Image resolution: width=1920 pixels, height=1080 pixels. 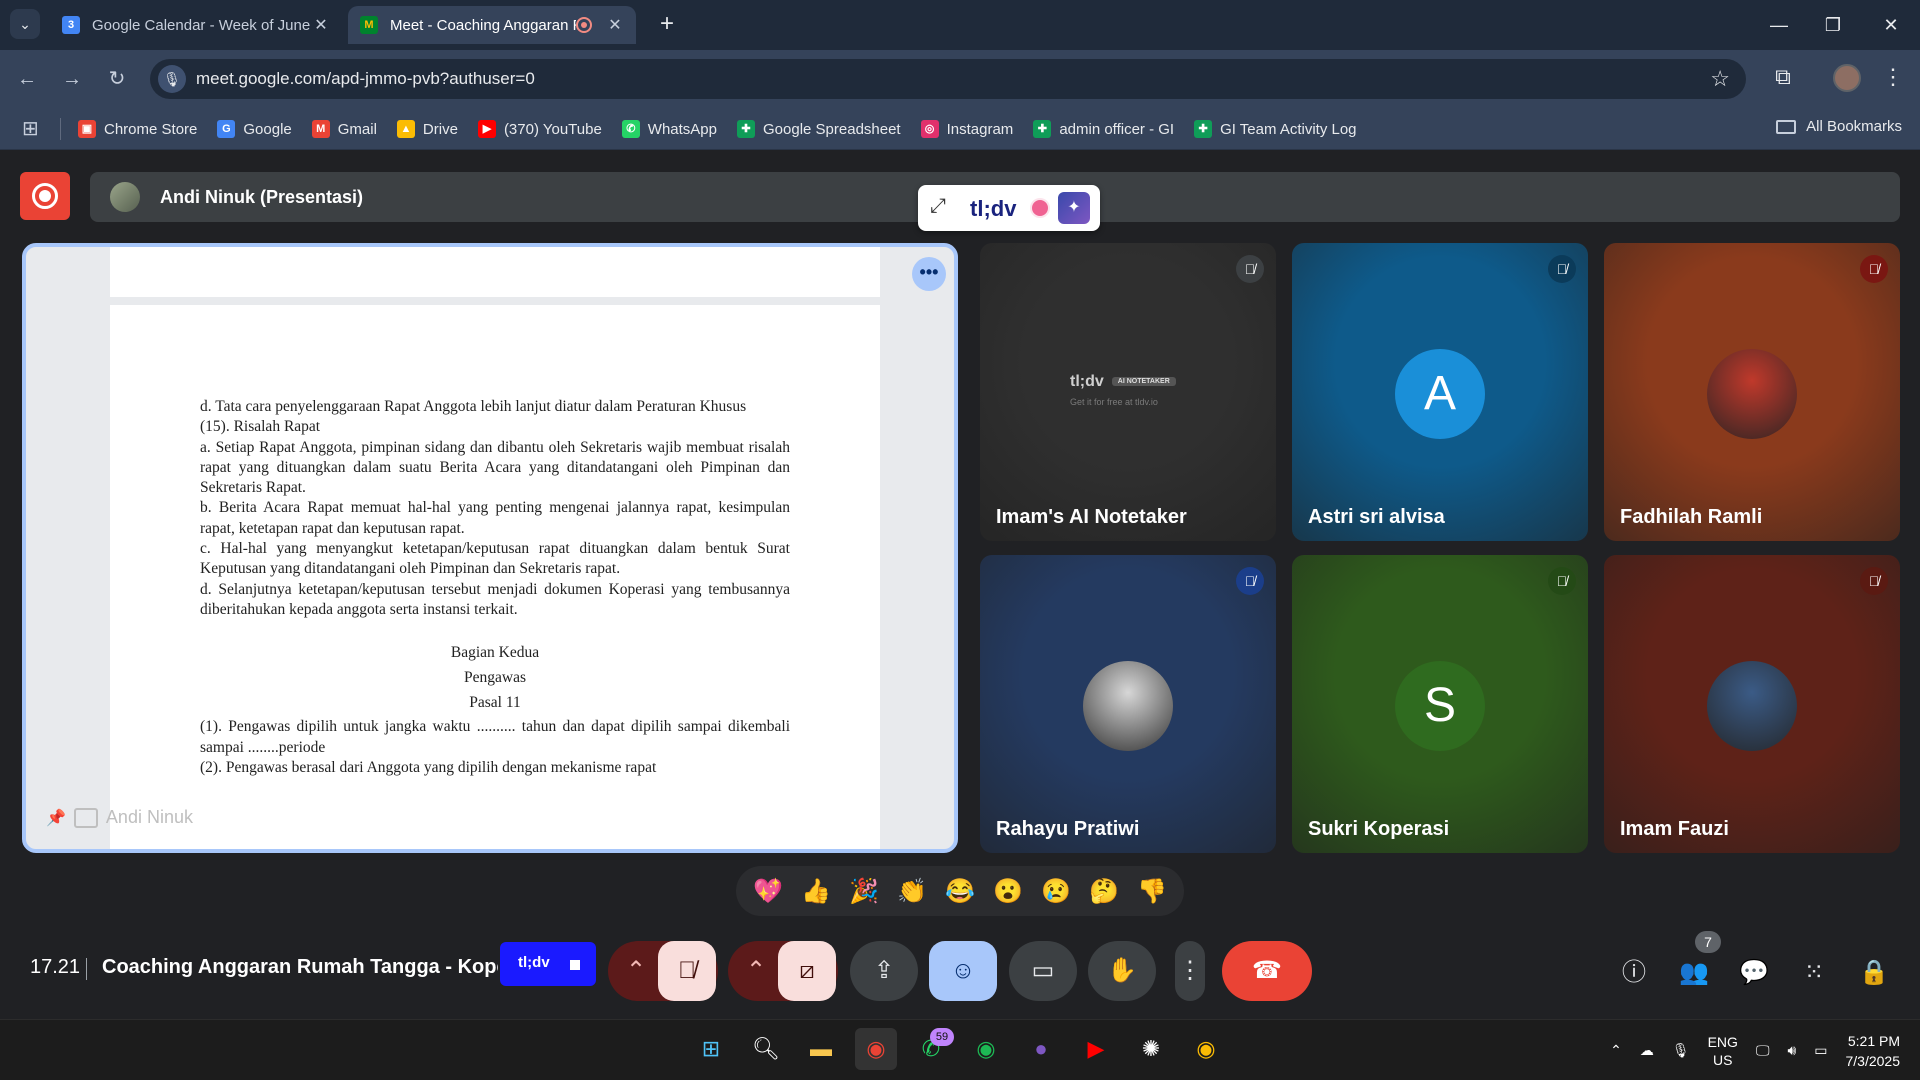 What do you see at coordinates (1720, 79) in the screenshot?
I see `bookmark-star-icon: ☆` at bounding box center [1720, 79].